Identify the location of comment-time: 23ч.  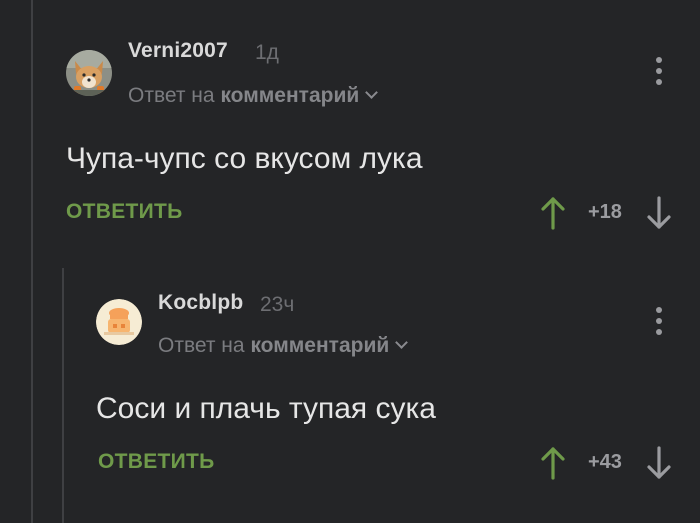
(277, 304).